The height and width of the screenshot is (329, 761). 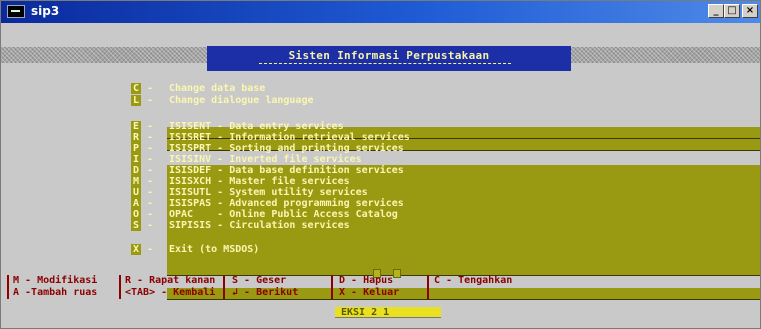 I want to click on menu-key: X, so click(x=136, y=249).